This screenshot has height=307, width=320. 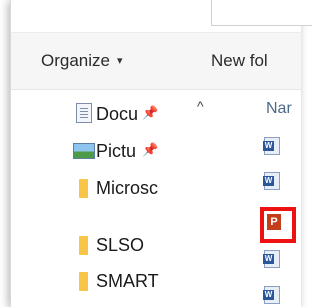 I want to click on nav-item-documents: Docu 📌, so click(x=136, y=114).